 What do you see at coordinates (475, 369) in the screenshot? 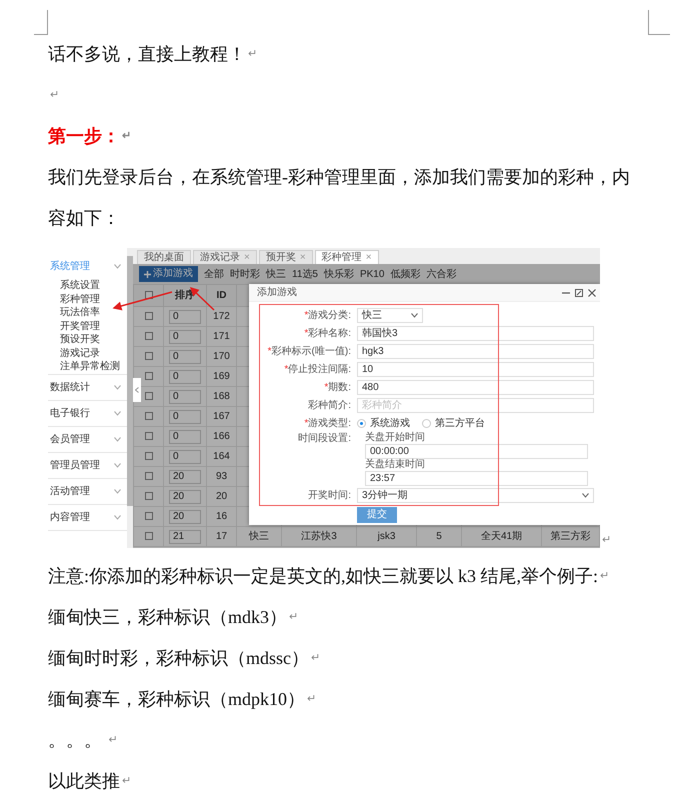
I see `input-field: 10` at bounding box center [475, 369].